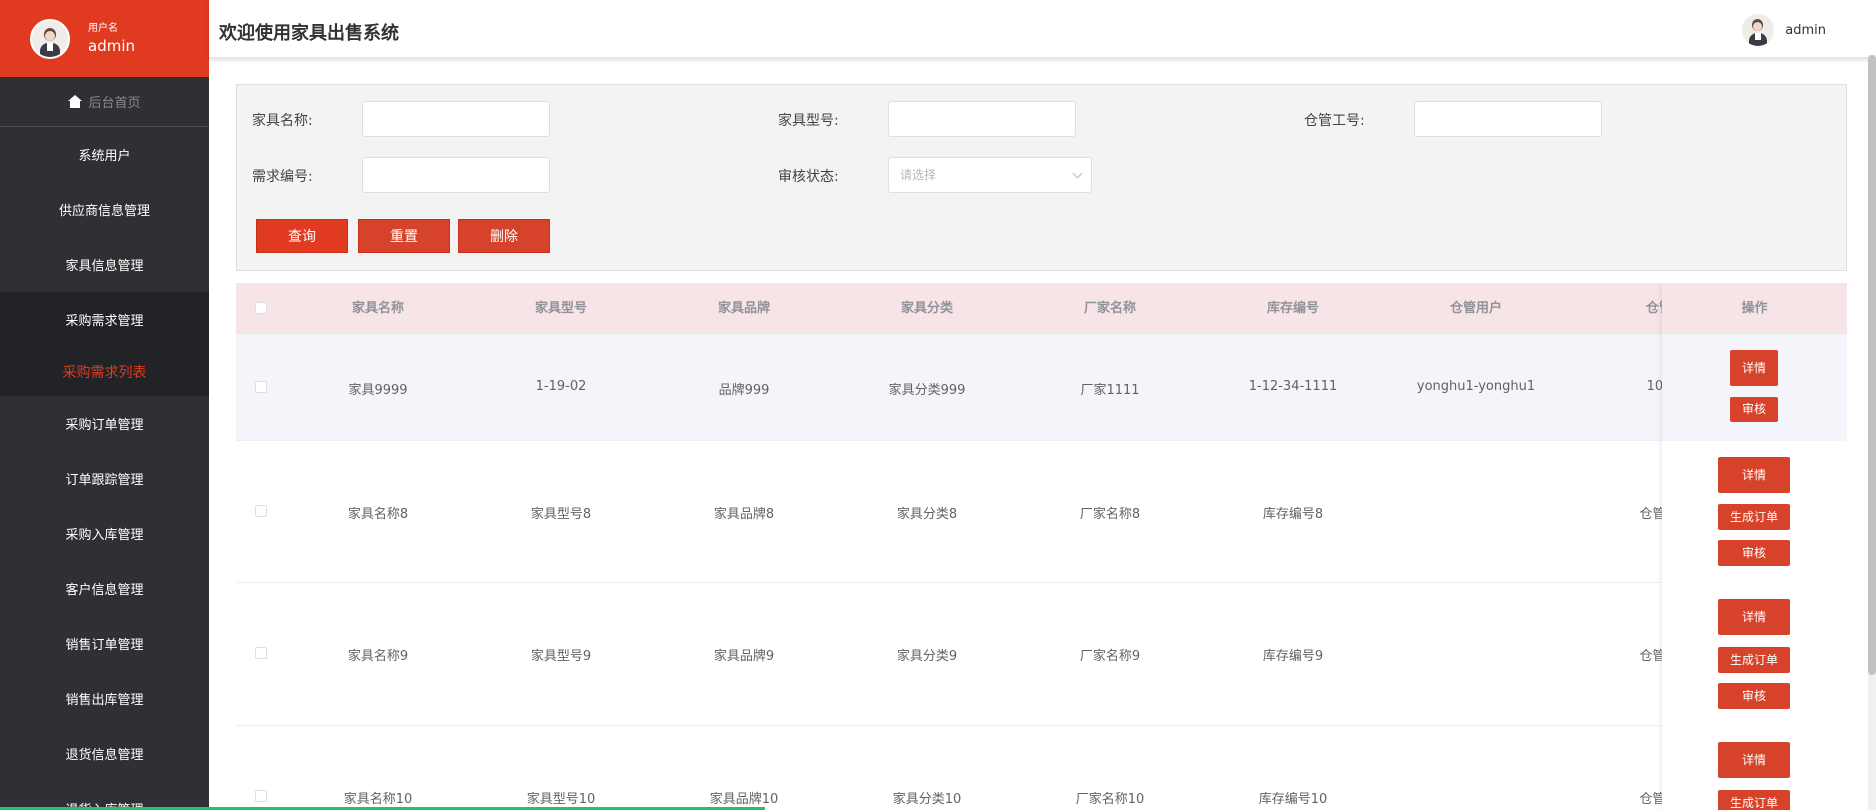  Describe the element at coordinates (114, 103) in the screenshot. I see `sidebar-home-label: 后台首页` at that location.